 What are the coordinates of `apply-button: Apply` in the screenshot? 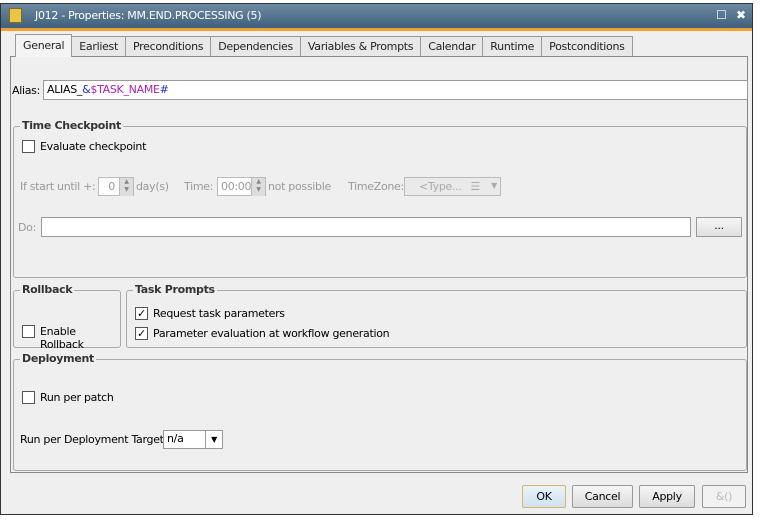 It's located at (667, 496).